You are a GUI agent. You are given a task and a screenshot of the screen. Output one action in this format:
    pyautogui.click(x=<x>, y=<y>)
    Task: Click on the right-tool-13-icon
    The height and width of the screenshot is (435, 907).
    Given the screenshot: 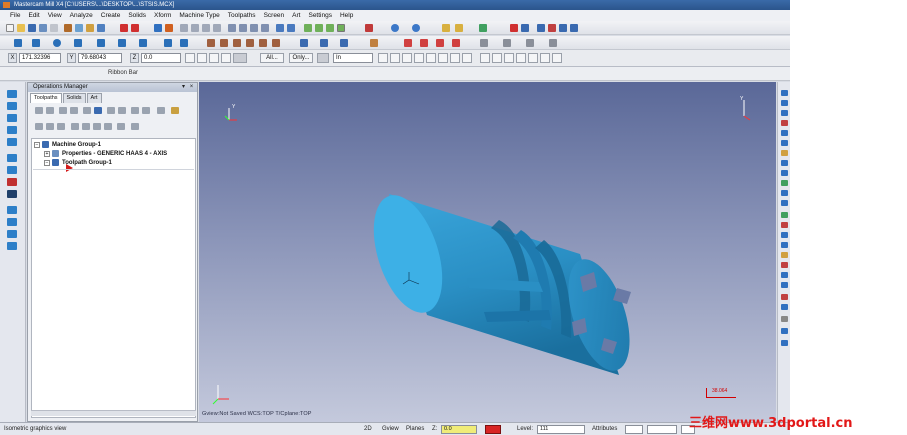 What is the action you would take?
    pyautogui.click(x=784, y=215)
    